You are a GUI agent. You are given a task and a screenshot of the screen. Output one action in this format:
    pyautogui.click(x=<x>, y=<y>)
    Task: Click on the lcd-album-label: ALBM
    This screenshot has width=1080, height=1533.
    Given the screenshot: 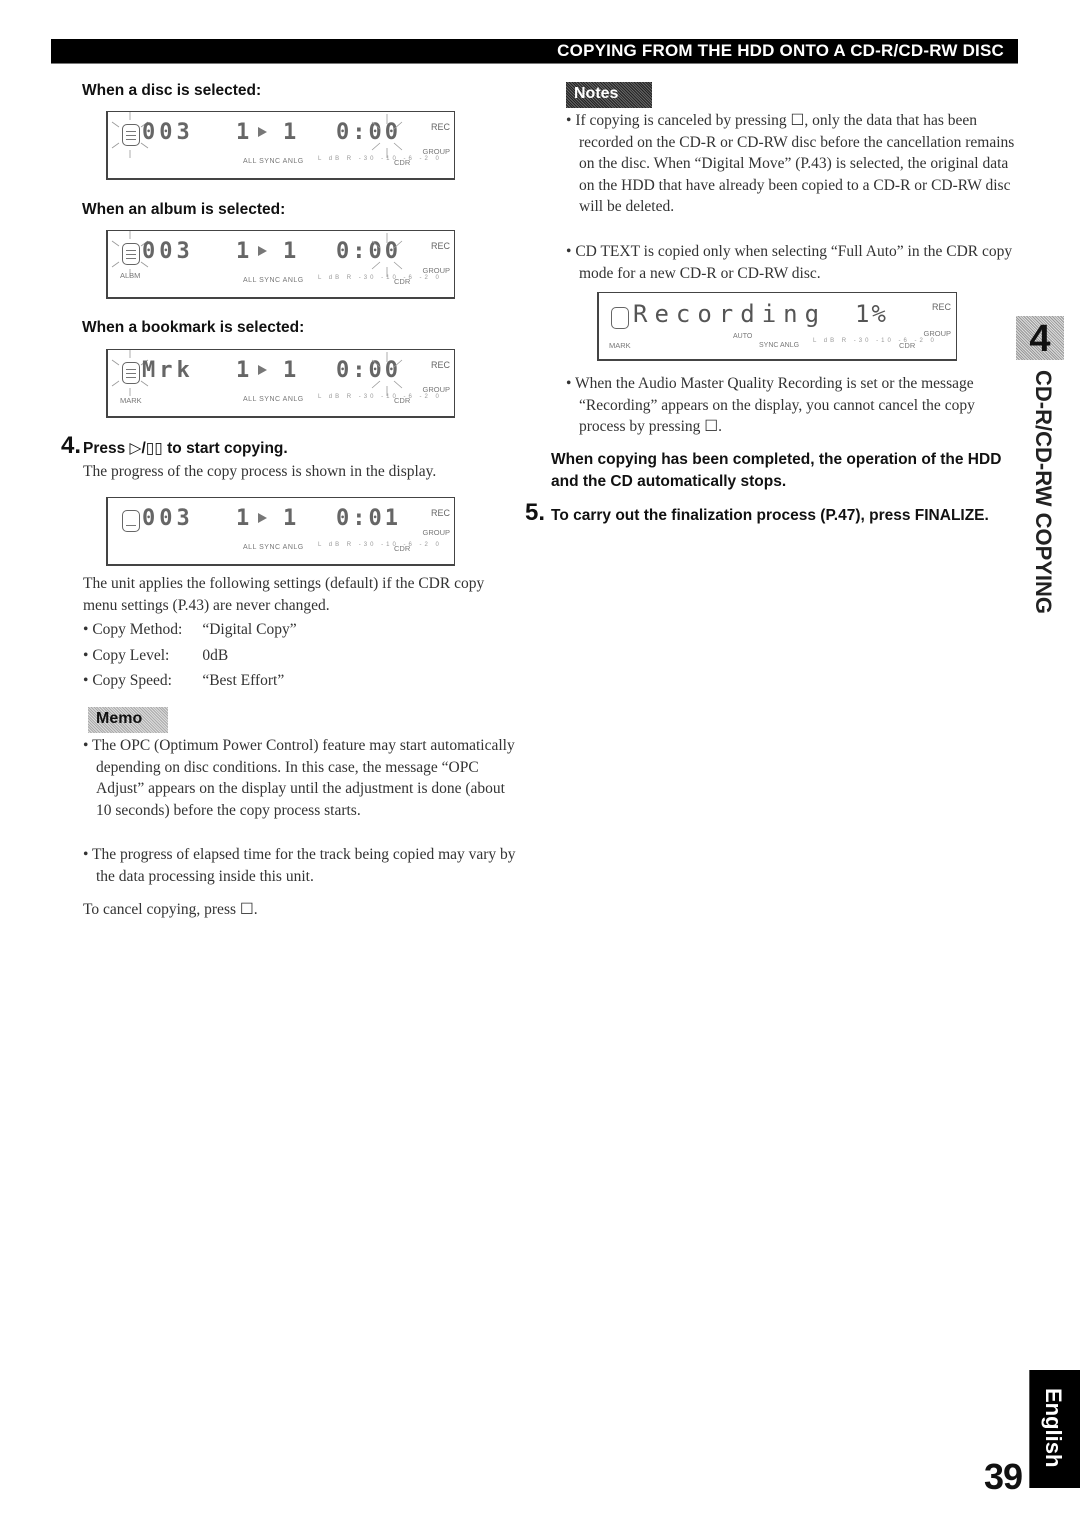 What is the action you would take?
    pyautogui.click(x=130, y=275)
    